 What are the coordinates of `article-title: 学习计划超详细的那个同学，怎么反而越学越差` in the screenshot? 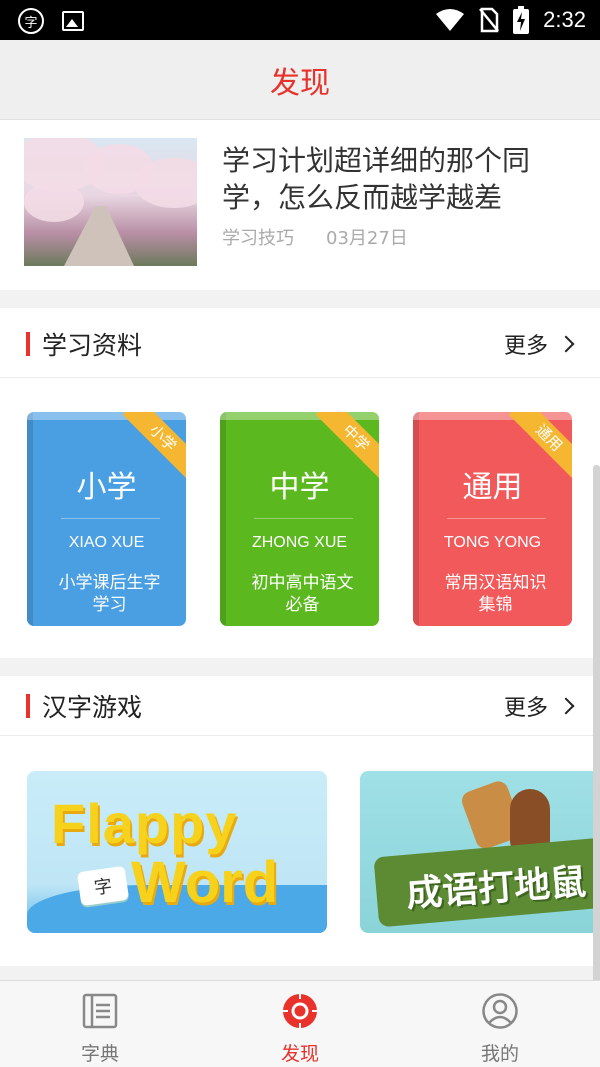 It's located at (397, 179).